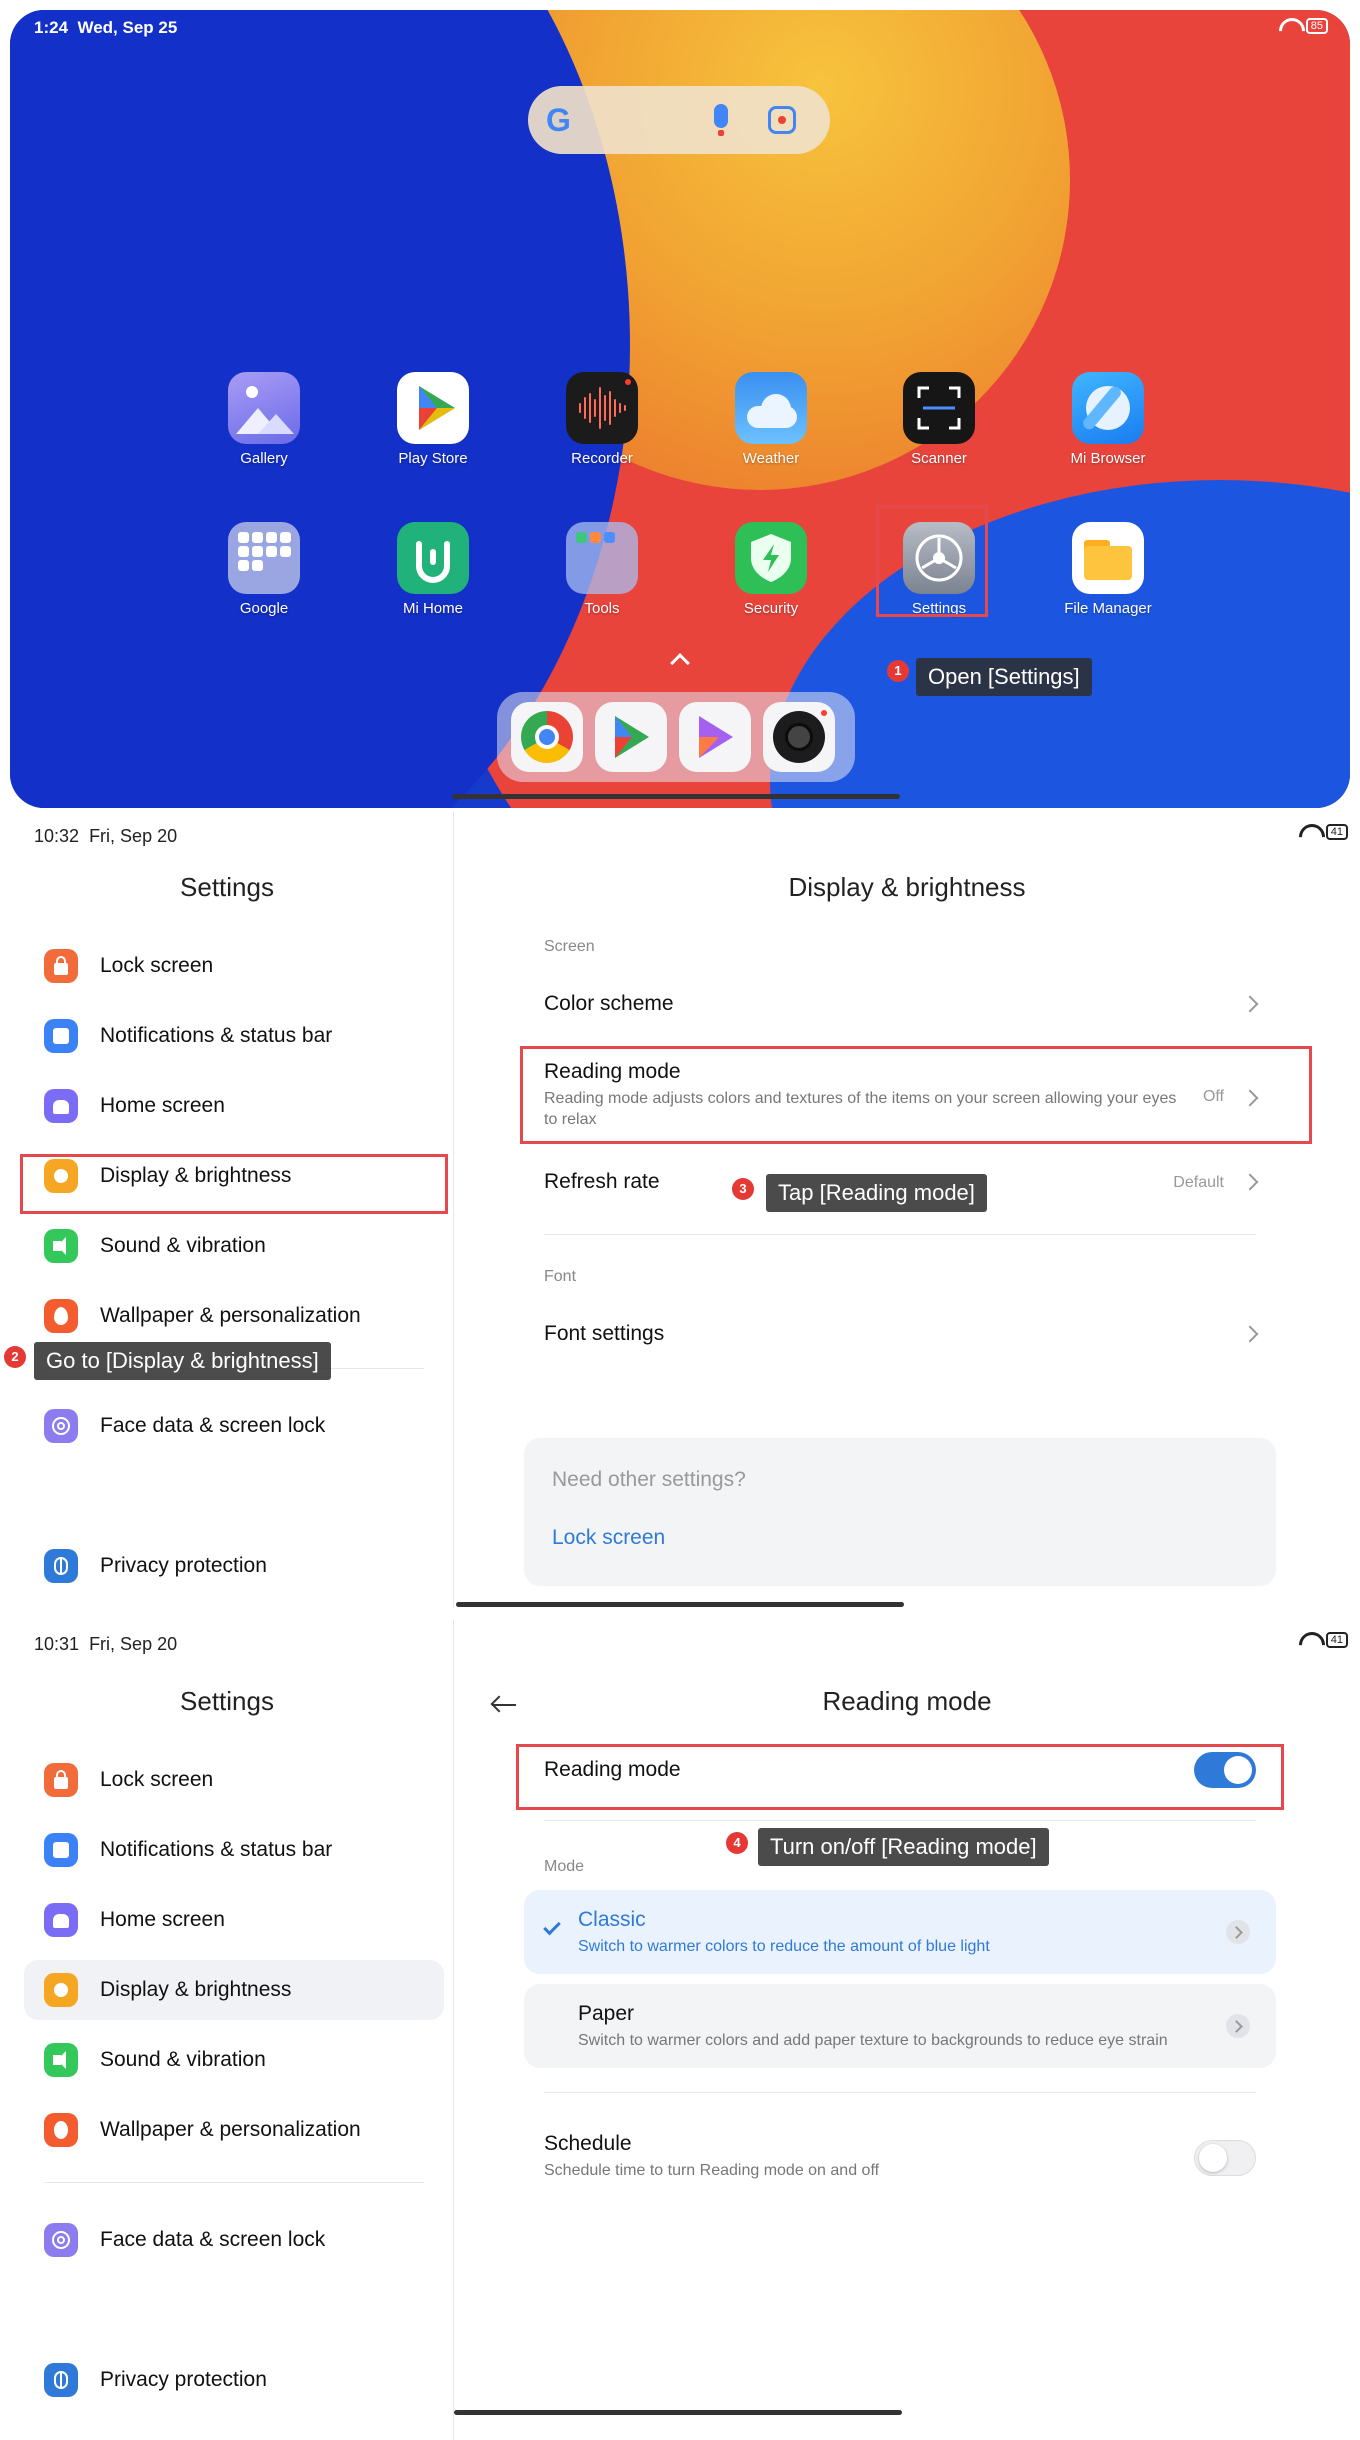 The width and height of the screenshot is (1360, 2440). Describe the element at coordinates (564, 1866) in the screenshot. I see `section-header-mode: Mode` at that location.